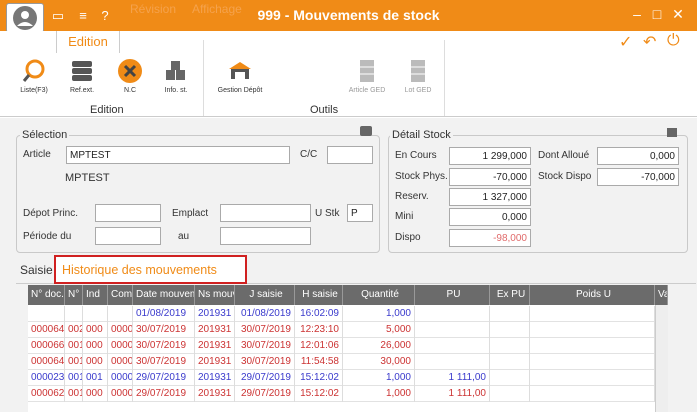 The width and height of the screenshot is (697, 412). Describe the element at coordinates (672, 132) in the screenshot. I see `boxes-icon` at that location.